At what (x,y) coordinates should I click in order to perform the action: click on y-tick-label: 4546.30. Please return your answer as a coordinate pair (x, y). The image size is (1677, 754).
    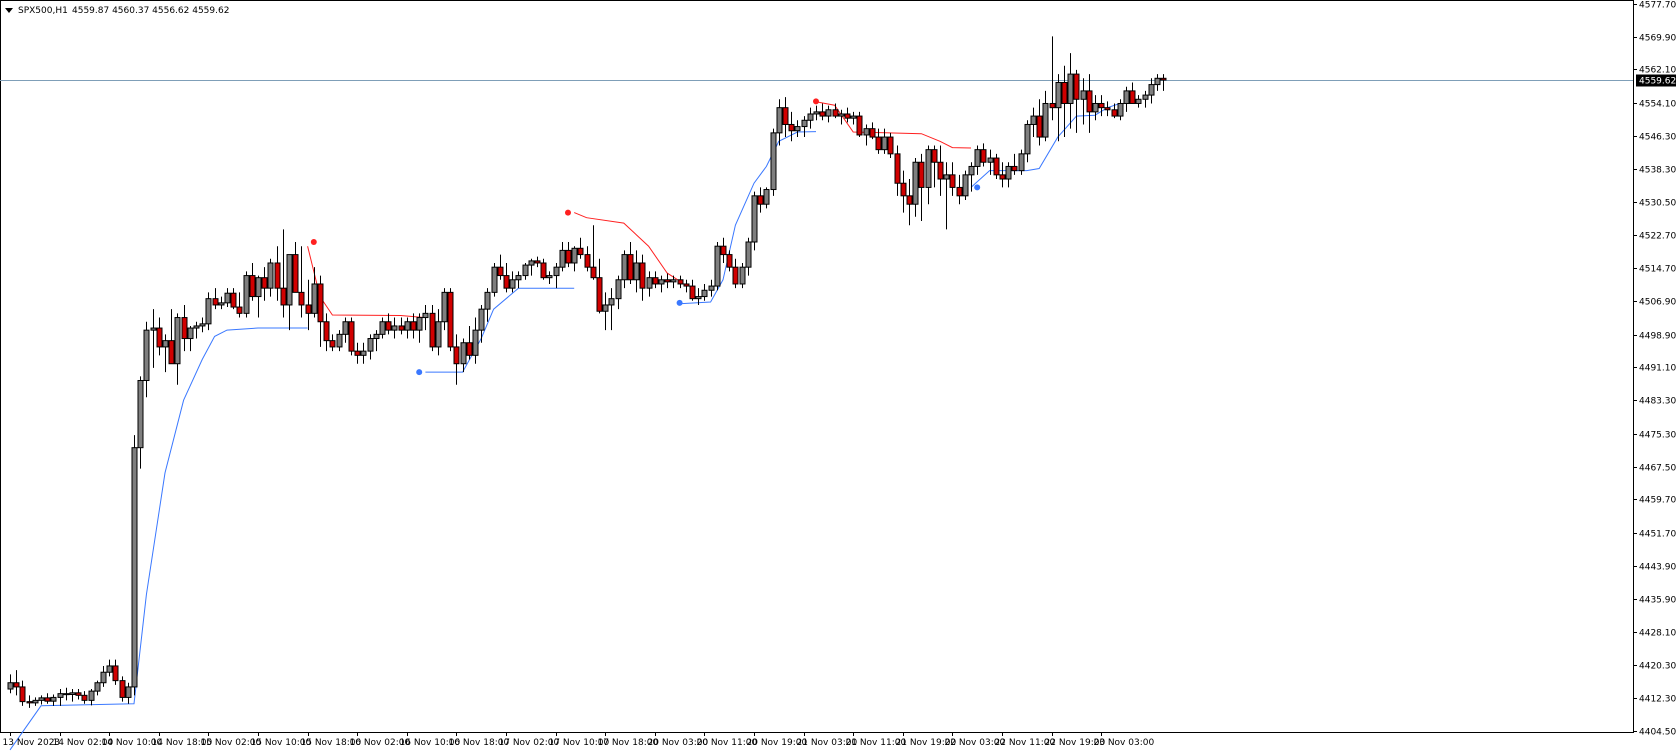
    Looking at the image, I should click on (1657, 138).